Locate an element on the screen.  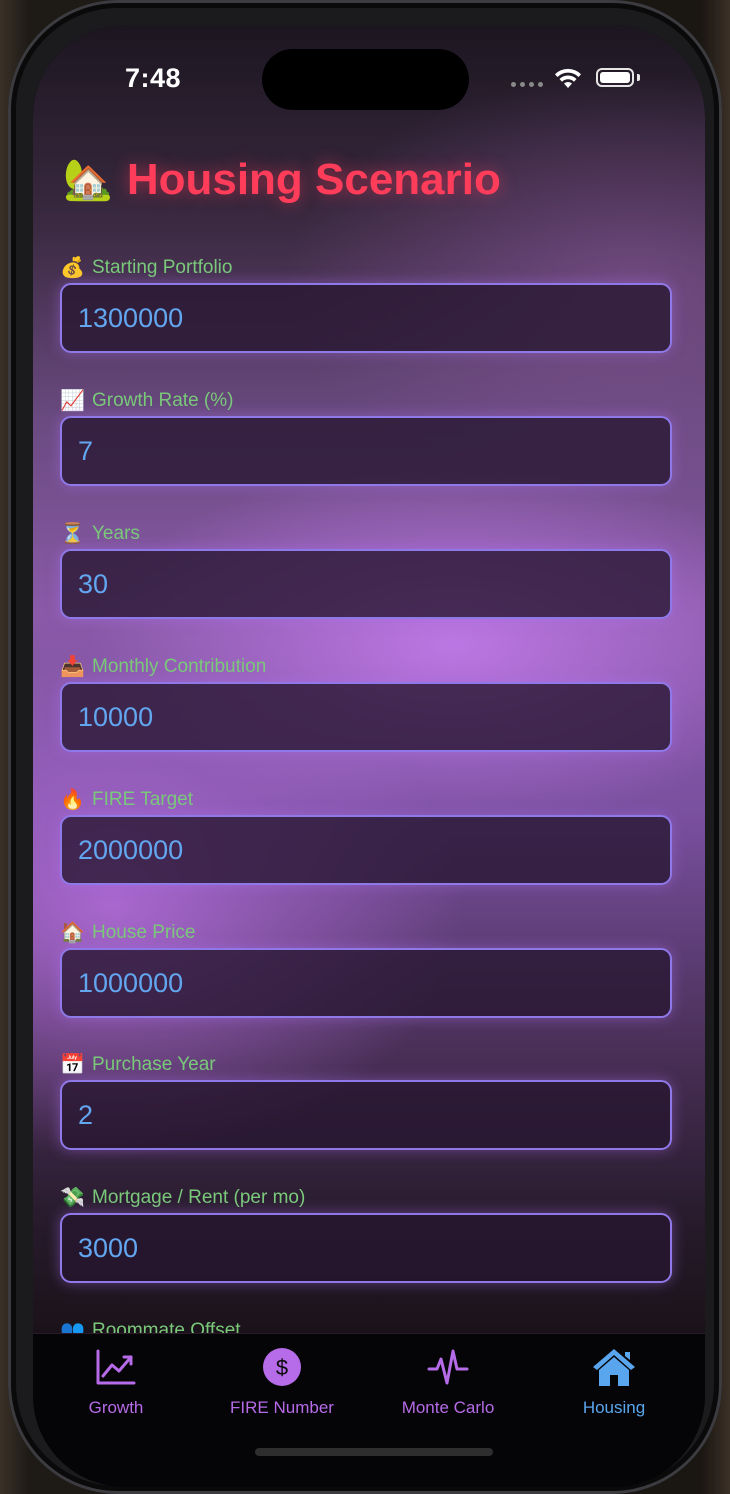
tab-bar: Growth $ FIRE Number Monte Carlo Housing is located at coordinates (369, 1410).